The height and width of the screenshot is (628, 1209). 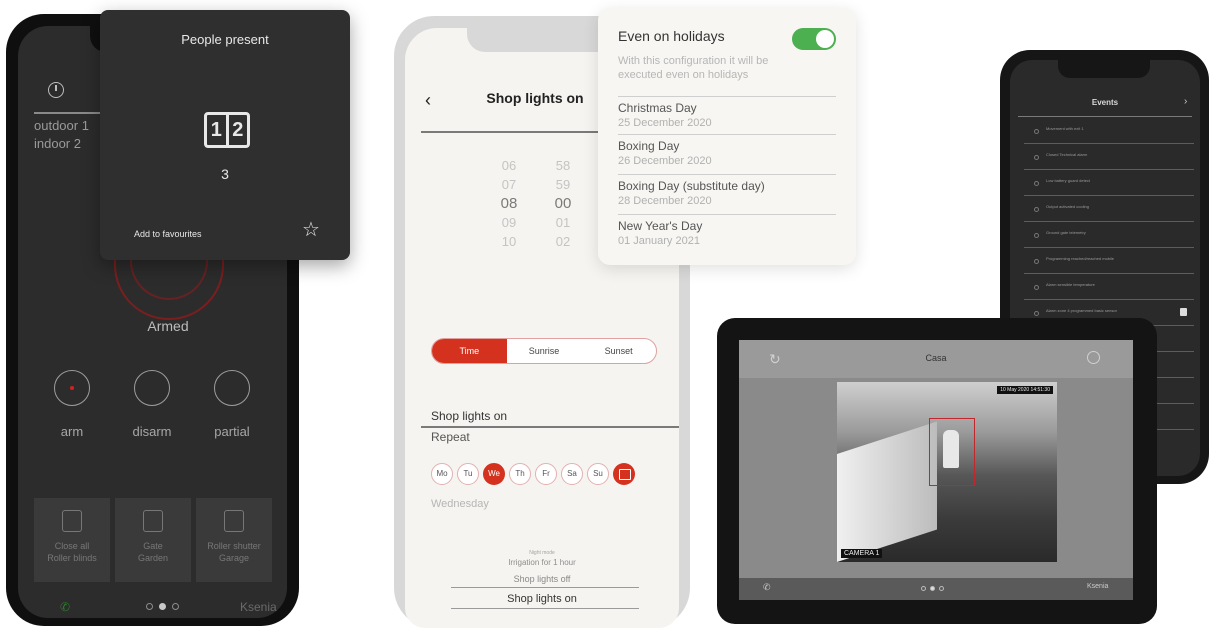 I want to click on event-text: Ground gate telemetry, so click(x=1066, y=232).